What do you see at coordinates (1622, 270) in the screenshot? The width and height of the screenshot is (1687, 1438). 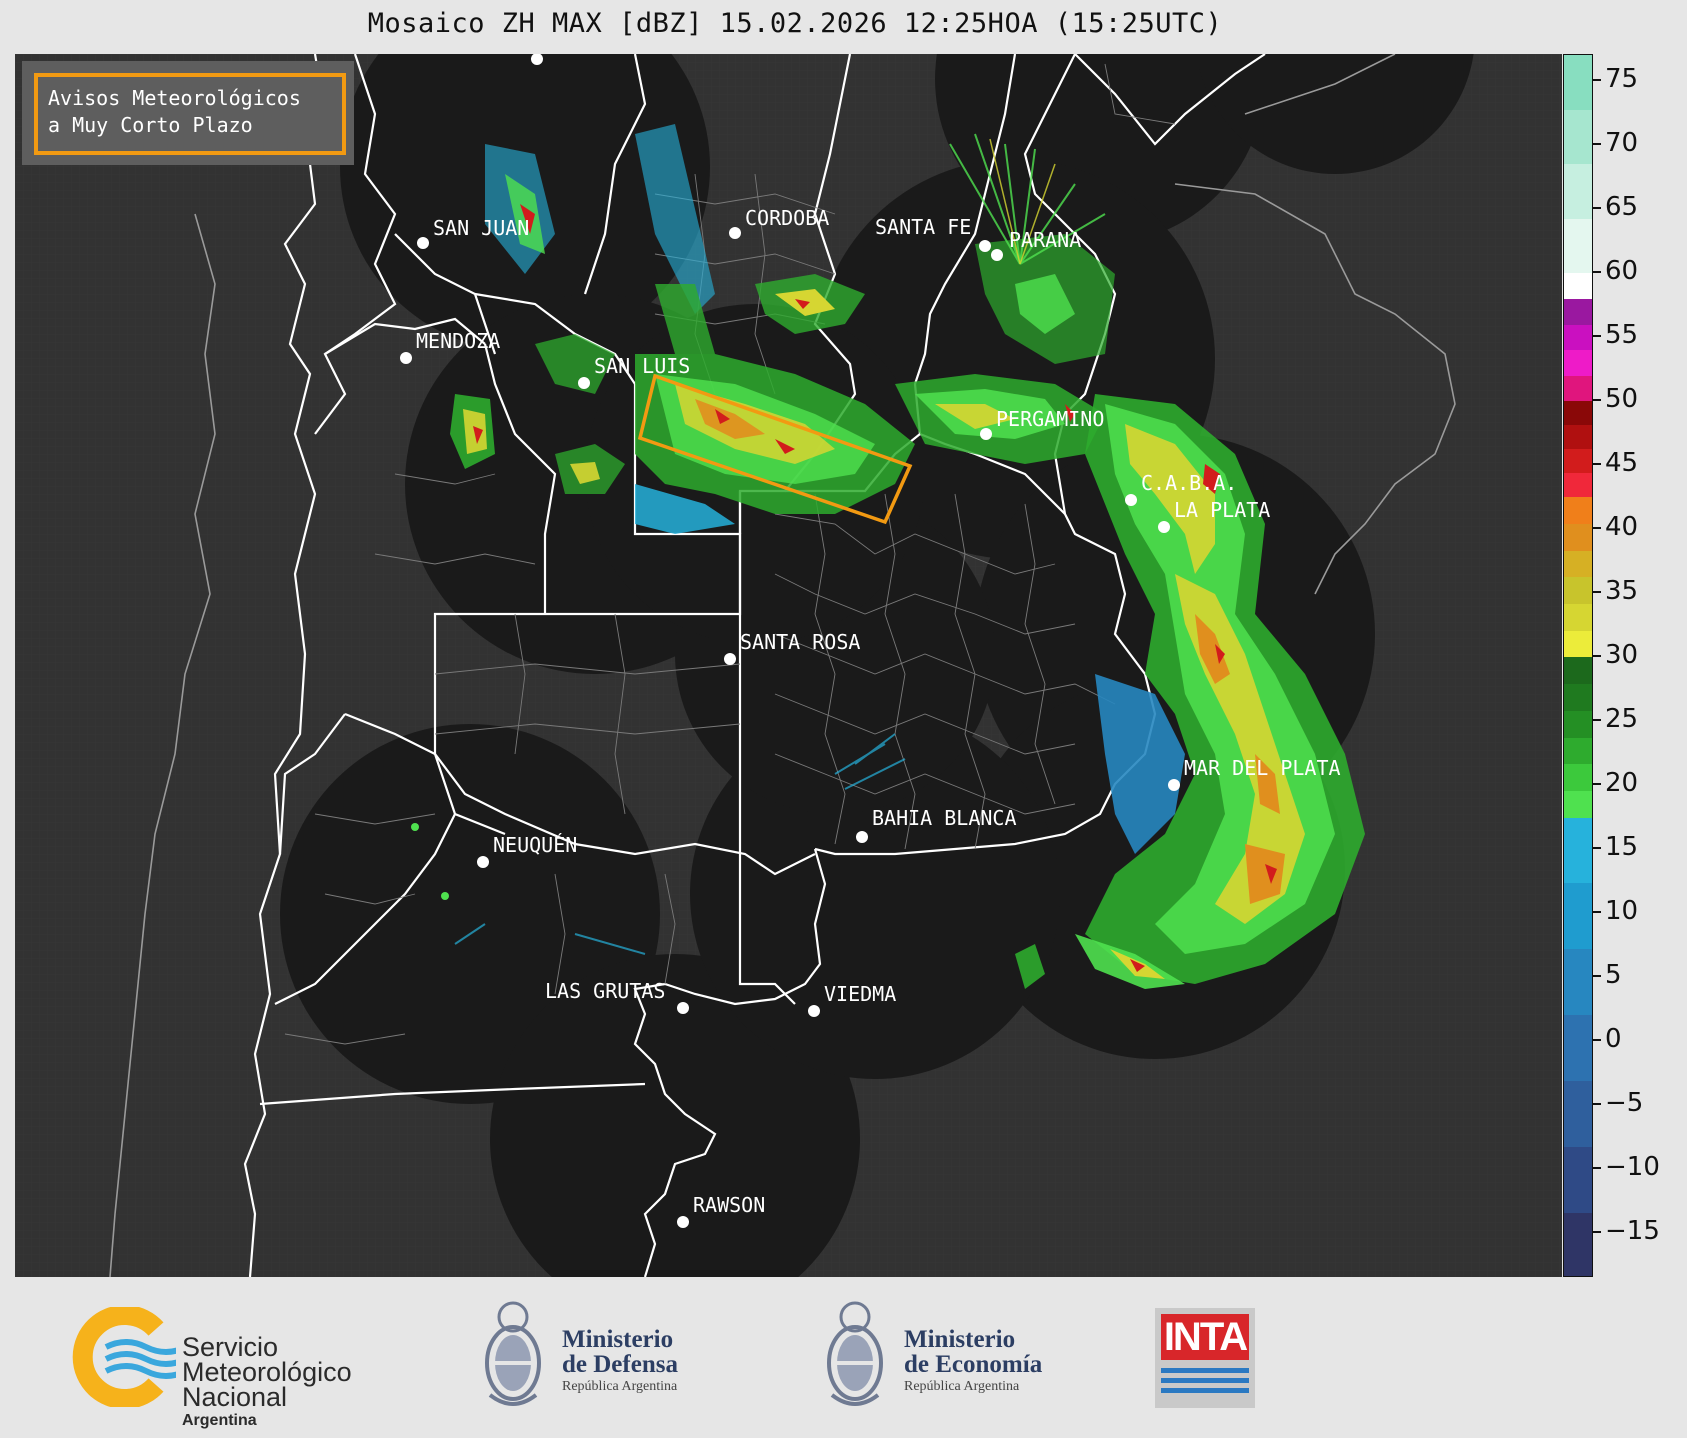 I see `colorbar-tick-label: 60` at bounding box center [1622, 270].